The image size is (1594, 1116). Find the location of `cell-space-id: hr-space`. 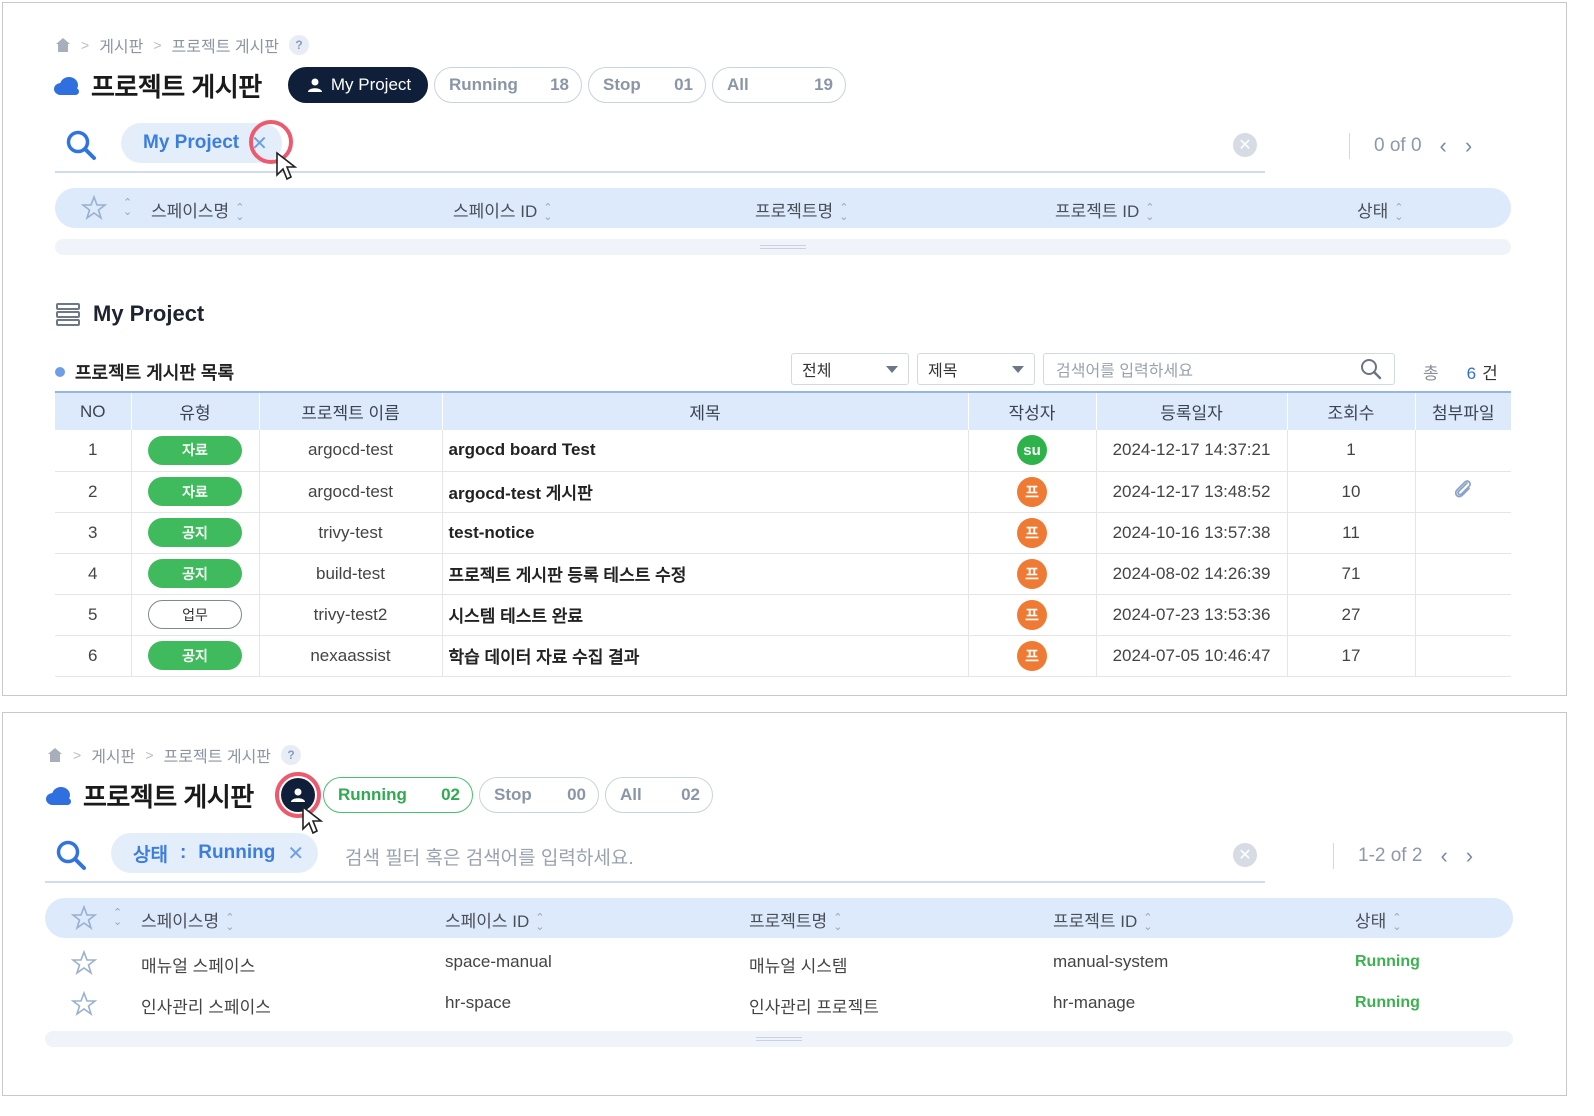

cell-space-id: hr-space is located at coordinates (478, 1002).